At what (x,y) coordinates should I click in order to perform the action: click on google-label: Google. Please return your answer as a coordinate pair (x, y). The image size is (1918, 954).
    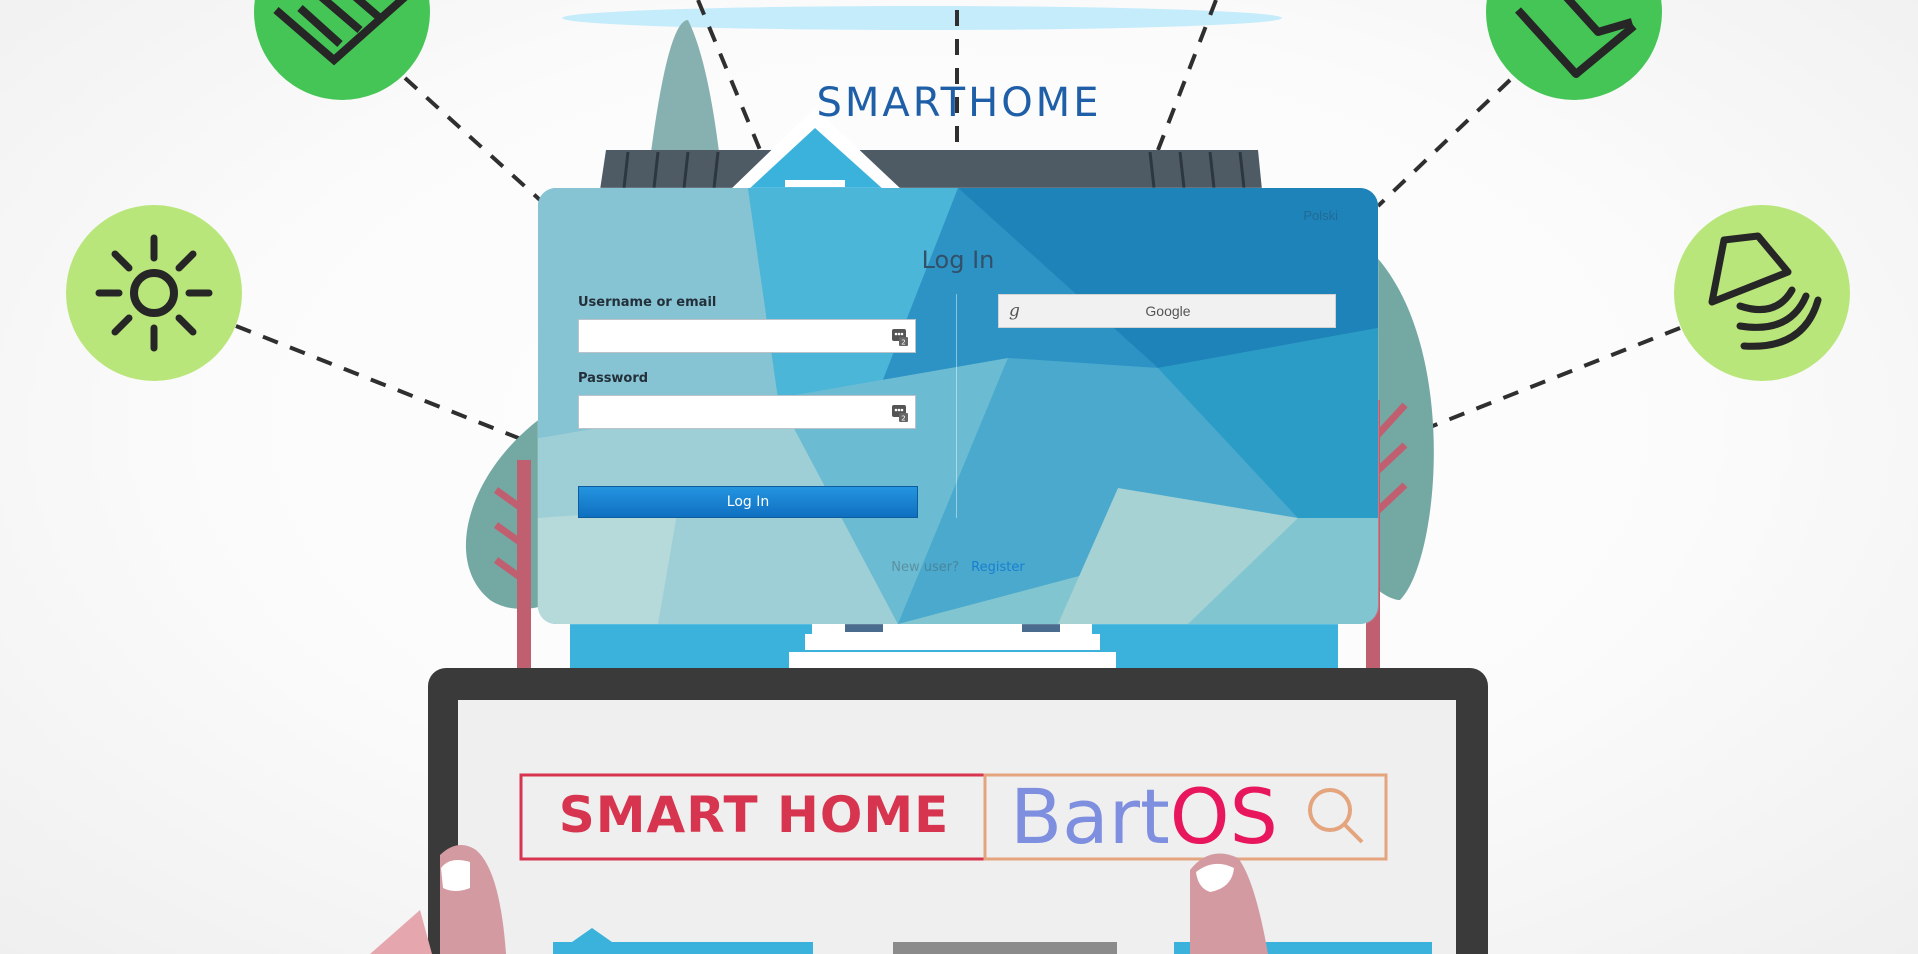
    Looking at the image, I should click on (1168, 311).